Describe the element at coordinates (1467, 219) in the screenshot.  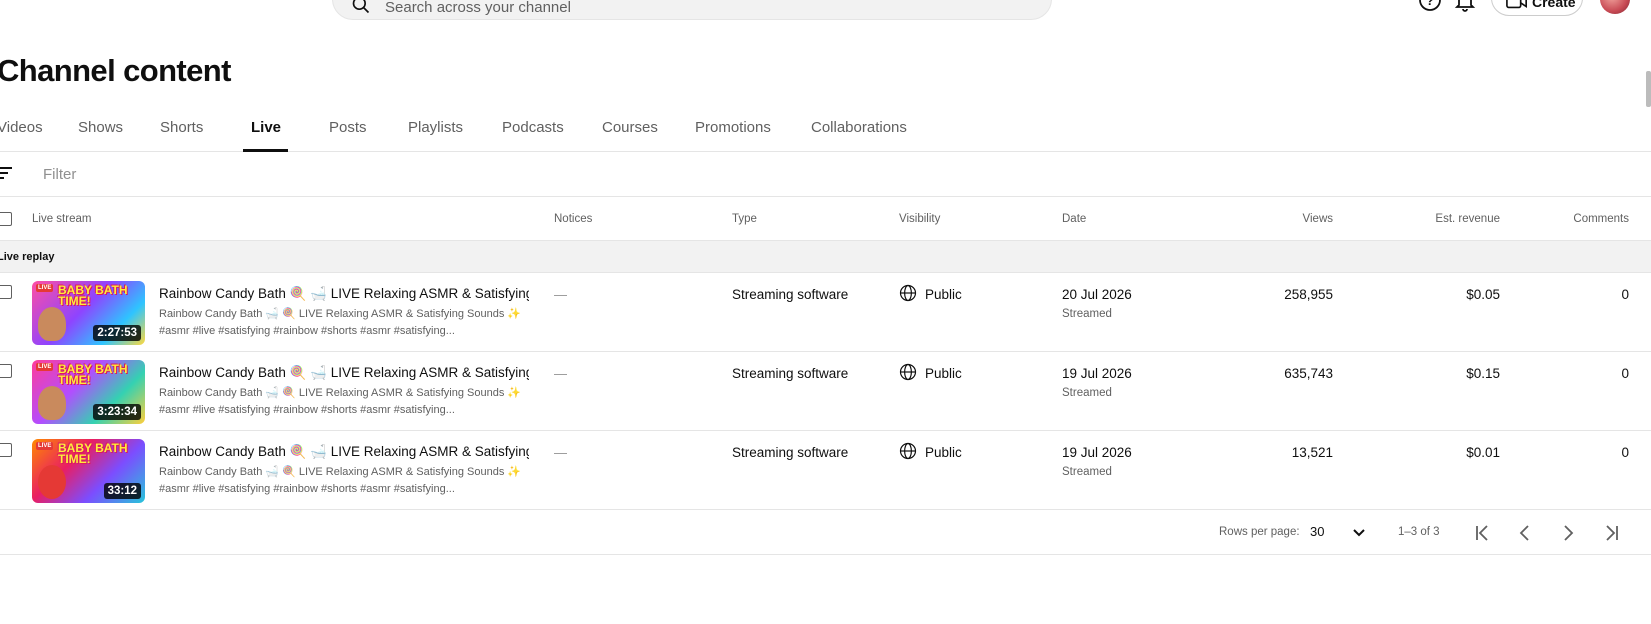
I see `col-revenue: Est. revenue` at that location.